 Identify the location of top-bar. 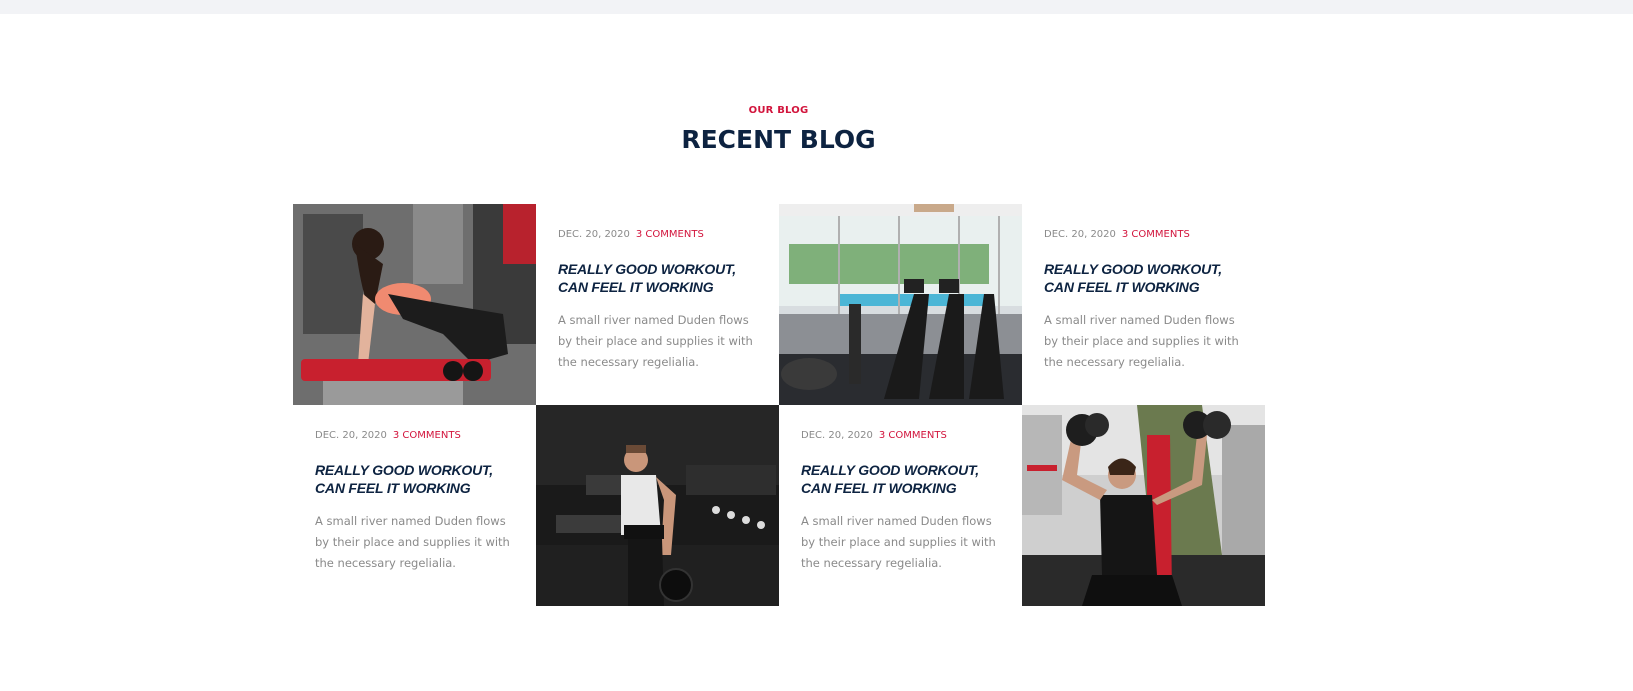
(816, 7).